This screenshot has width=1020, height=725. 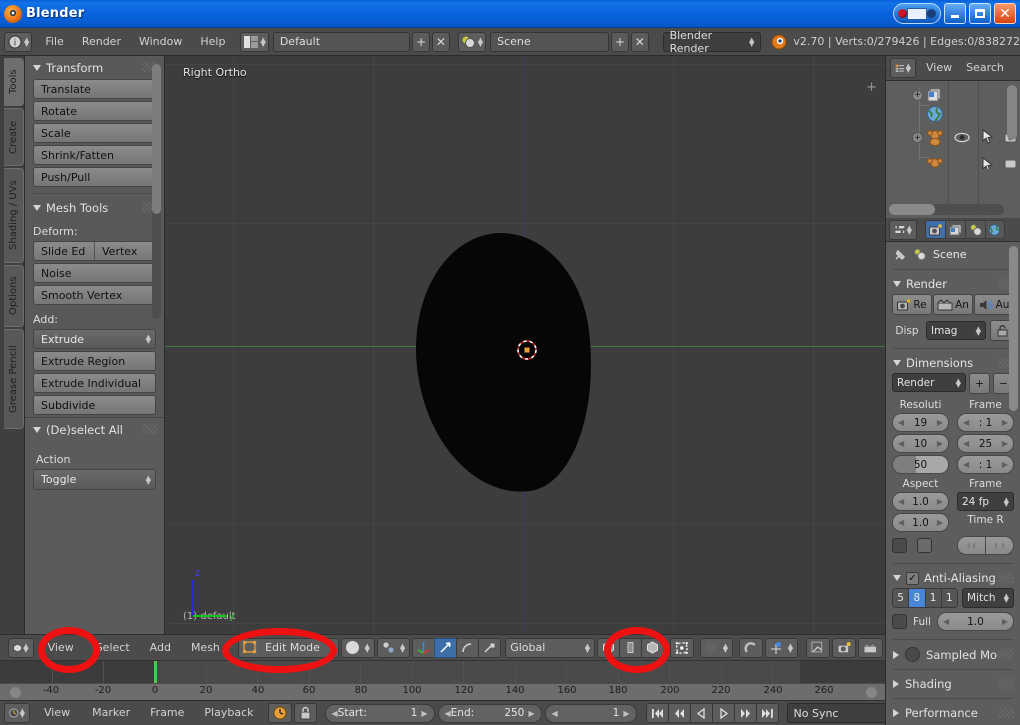 I want to click on ruler-right-handle, so click(x=871, y=692).